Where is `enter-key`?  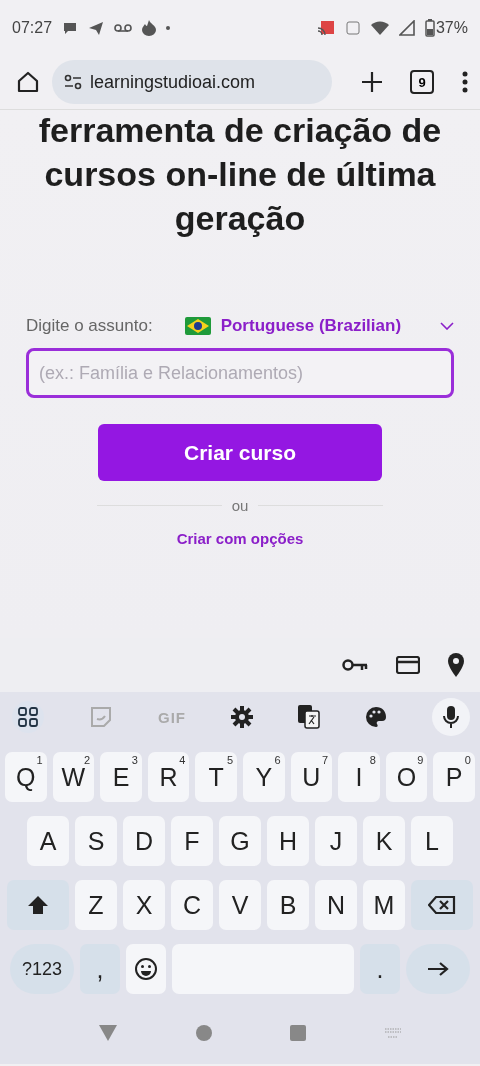
enter-key is located at coordinates (438, 969).